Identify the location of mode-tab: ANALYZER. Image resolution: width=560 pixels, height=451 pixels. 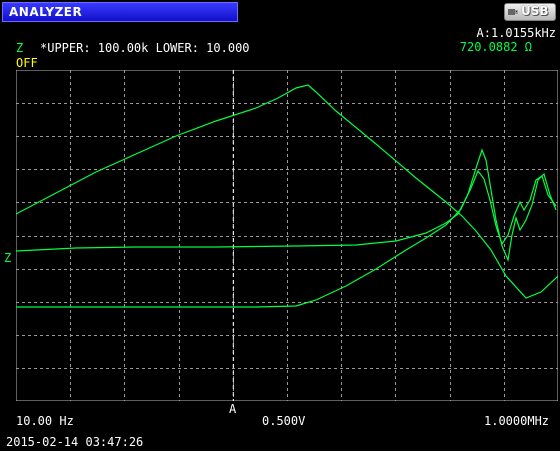
(120, 12).